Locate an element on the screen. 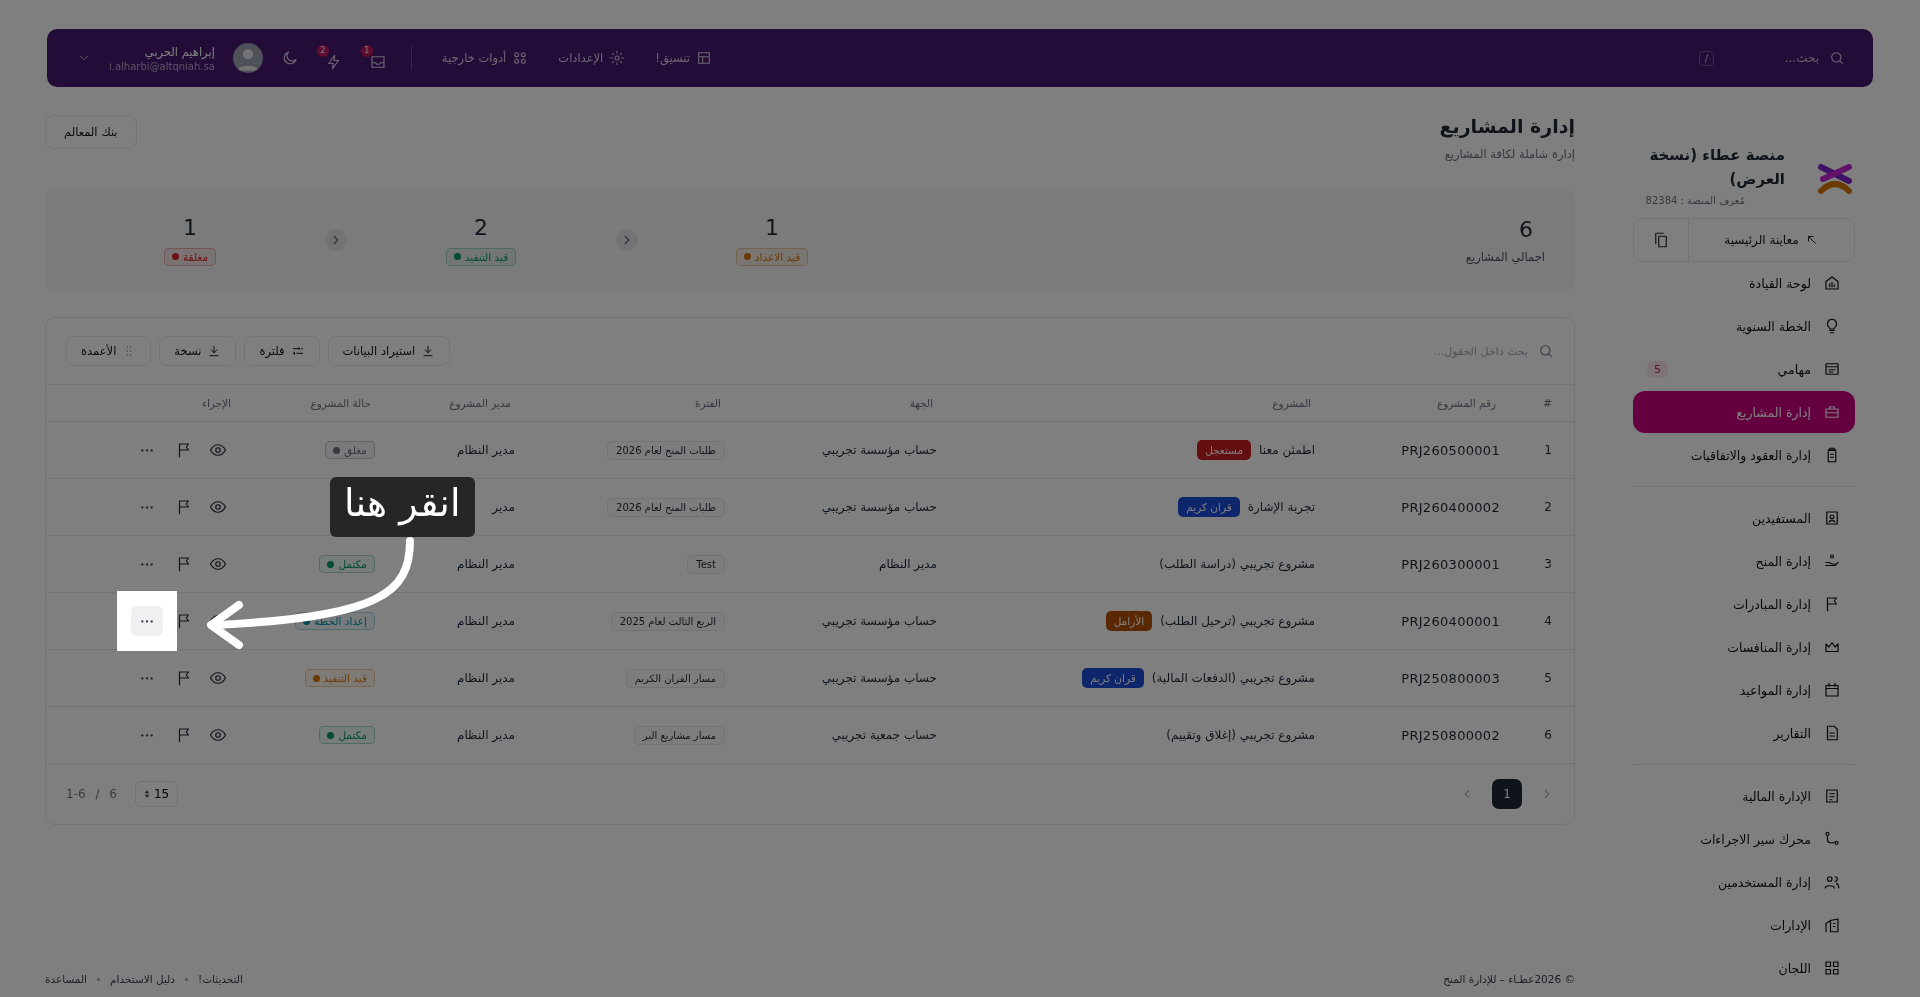  sidebar-item: إدارة المواعيد is located at coordinates (1744, 690).